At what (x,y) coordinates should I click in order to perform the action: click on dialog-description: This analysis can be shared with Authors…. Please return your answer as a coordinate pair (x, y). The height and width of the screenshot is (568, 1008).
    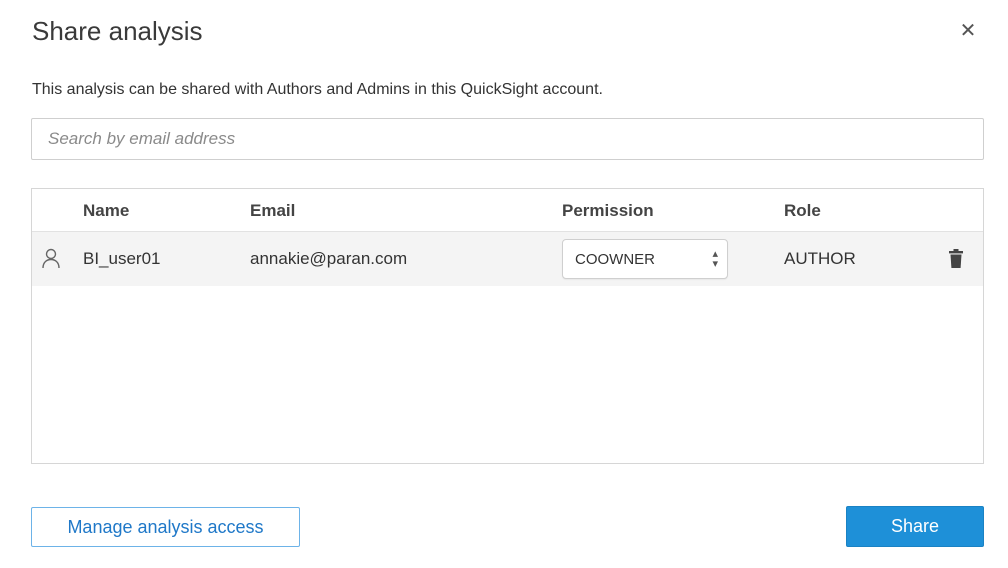
    Looking at the image, I should click on (317, 89).